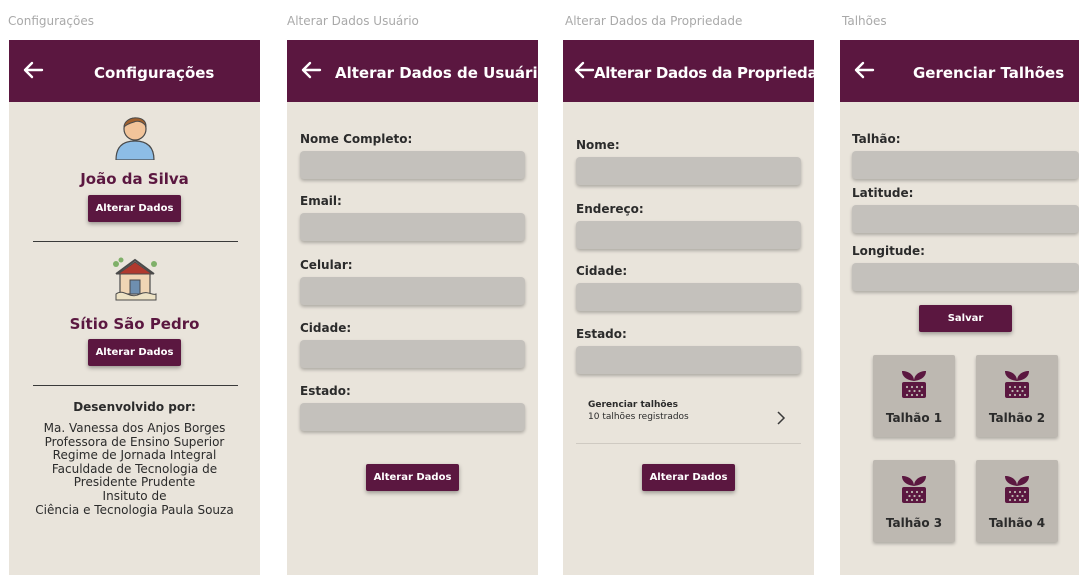  What do you see at coordinates (326, 265) in the screenshot?
I see `celular-label: Celular:` at bounding box center [326, 265].